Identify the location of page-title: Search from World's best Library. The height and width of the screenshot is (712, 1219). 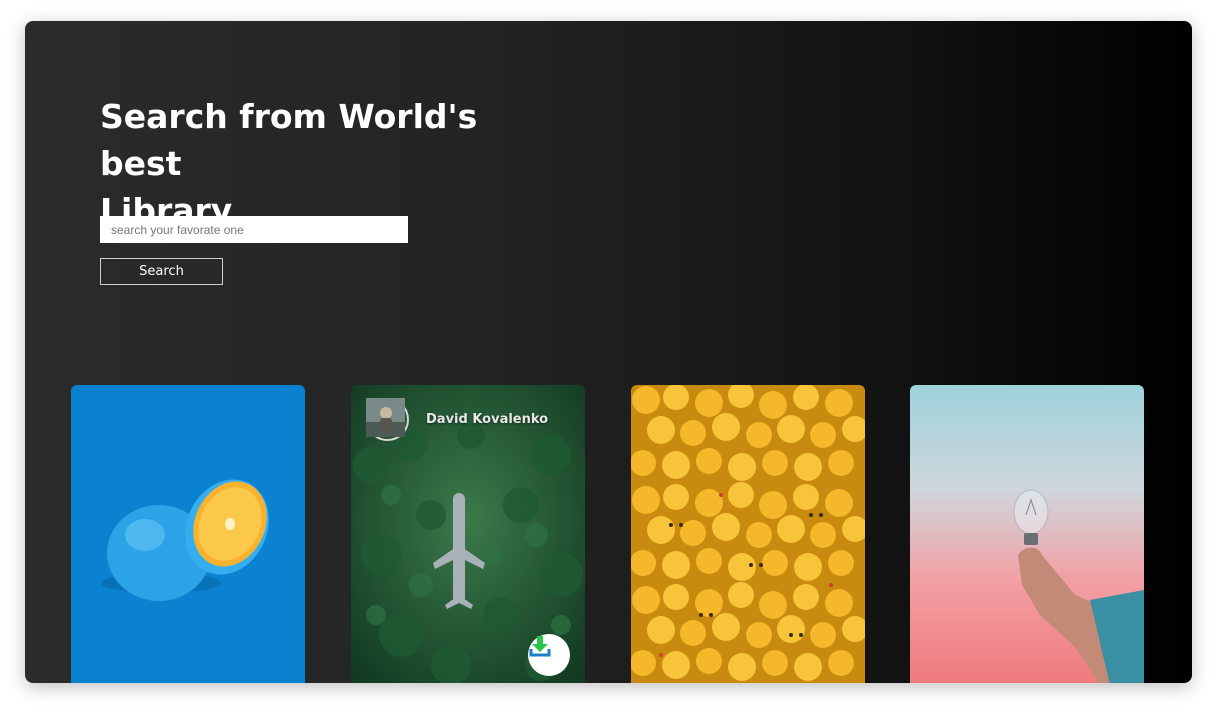
(320, 163).